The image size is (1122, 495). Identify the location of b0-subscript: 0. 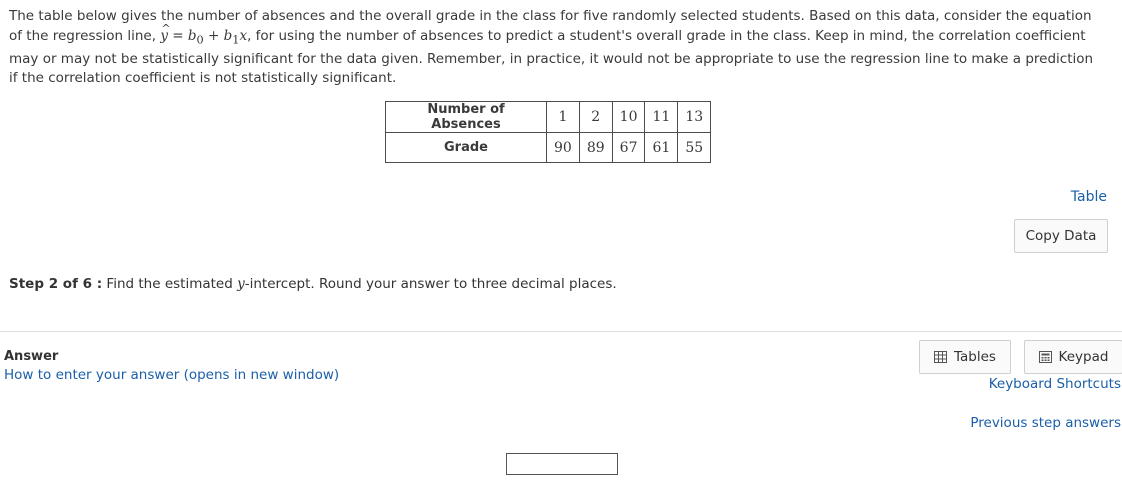
(200, 40).